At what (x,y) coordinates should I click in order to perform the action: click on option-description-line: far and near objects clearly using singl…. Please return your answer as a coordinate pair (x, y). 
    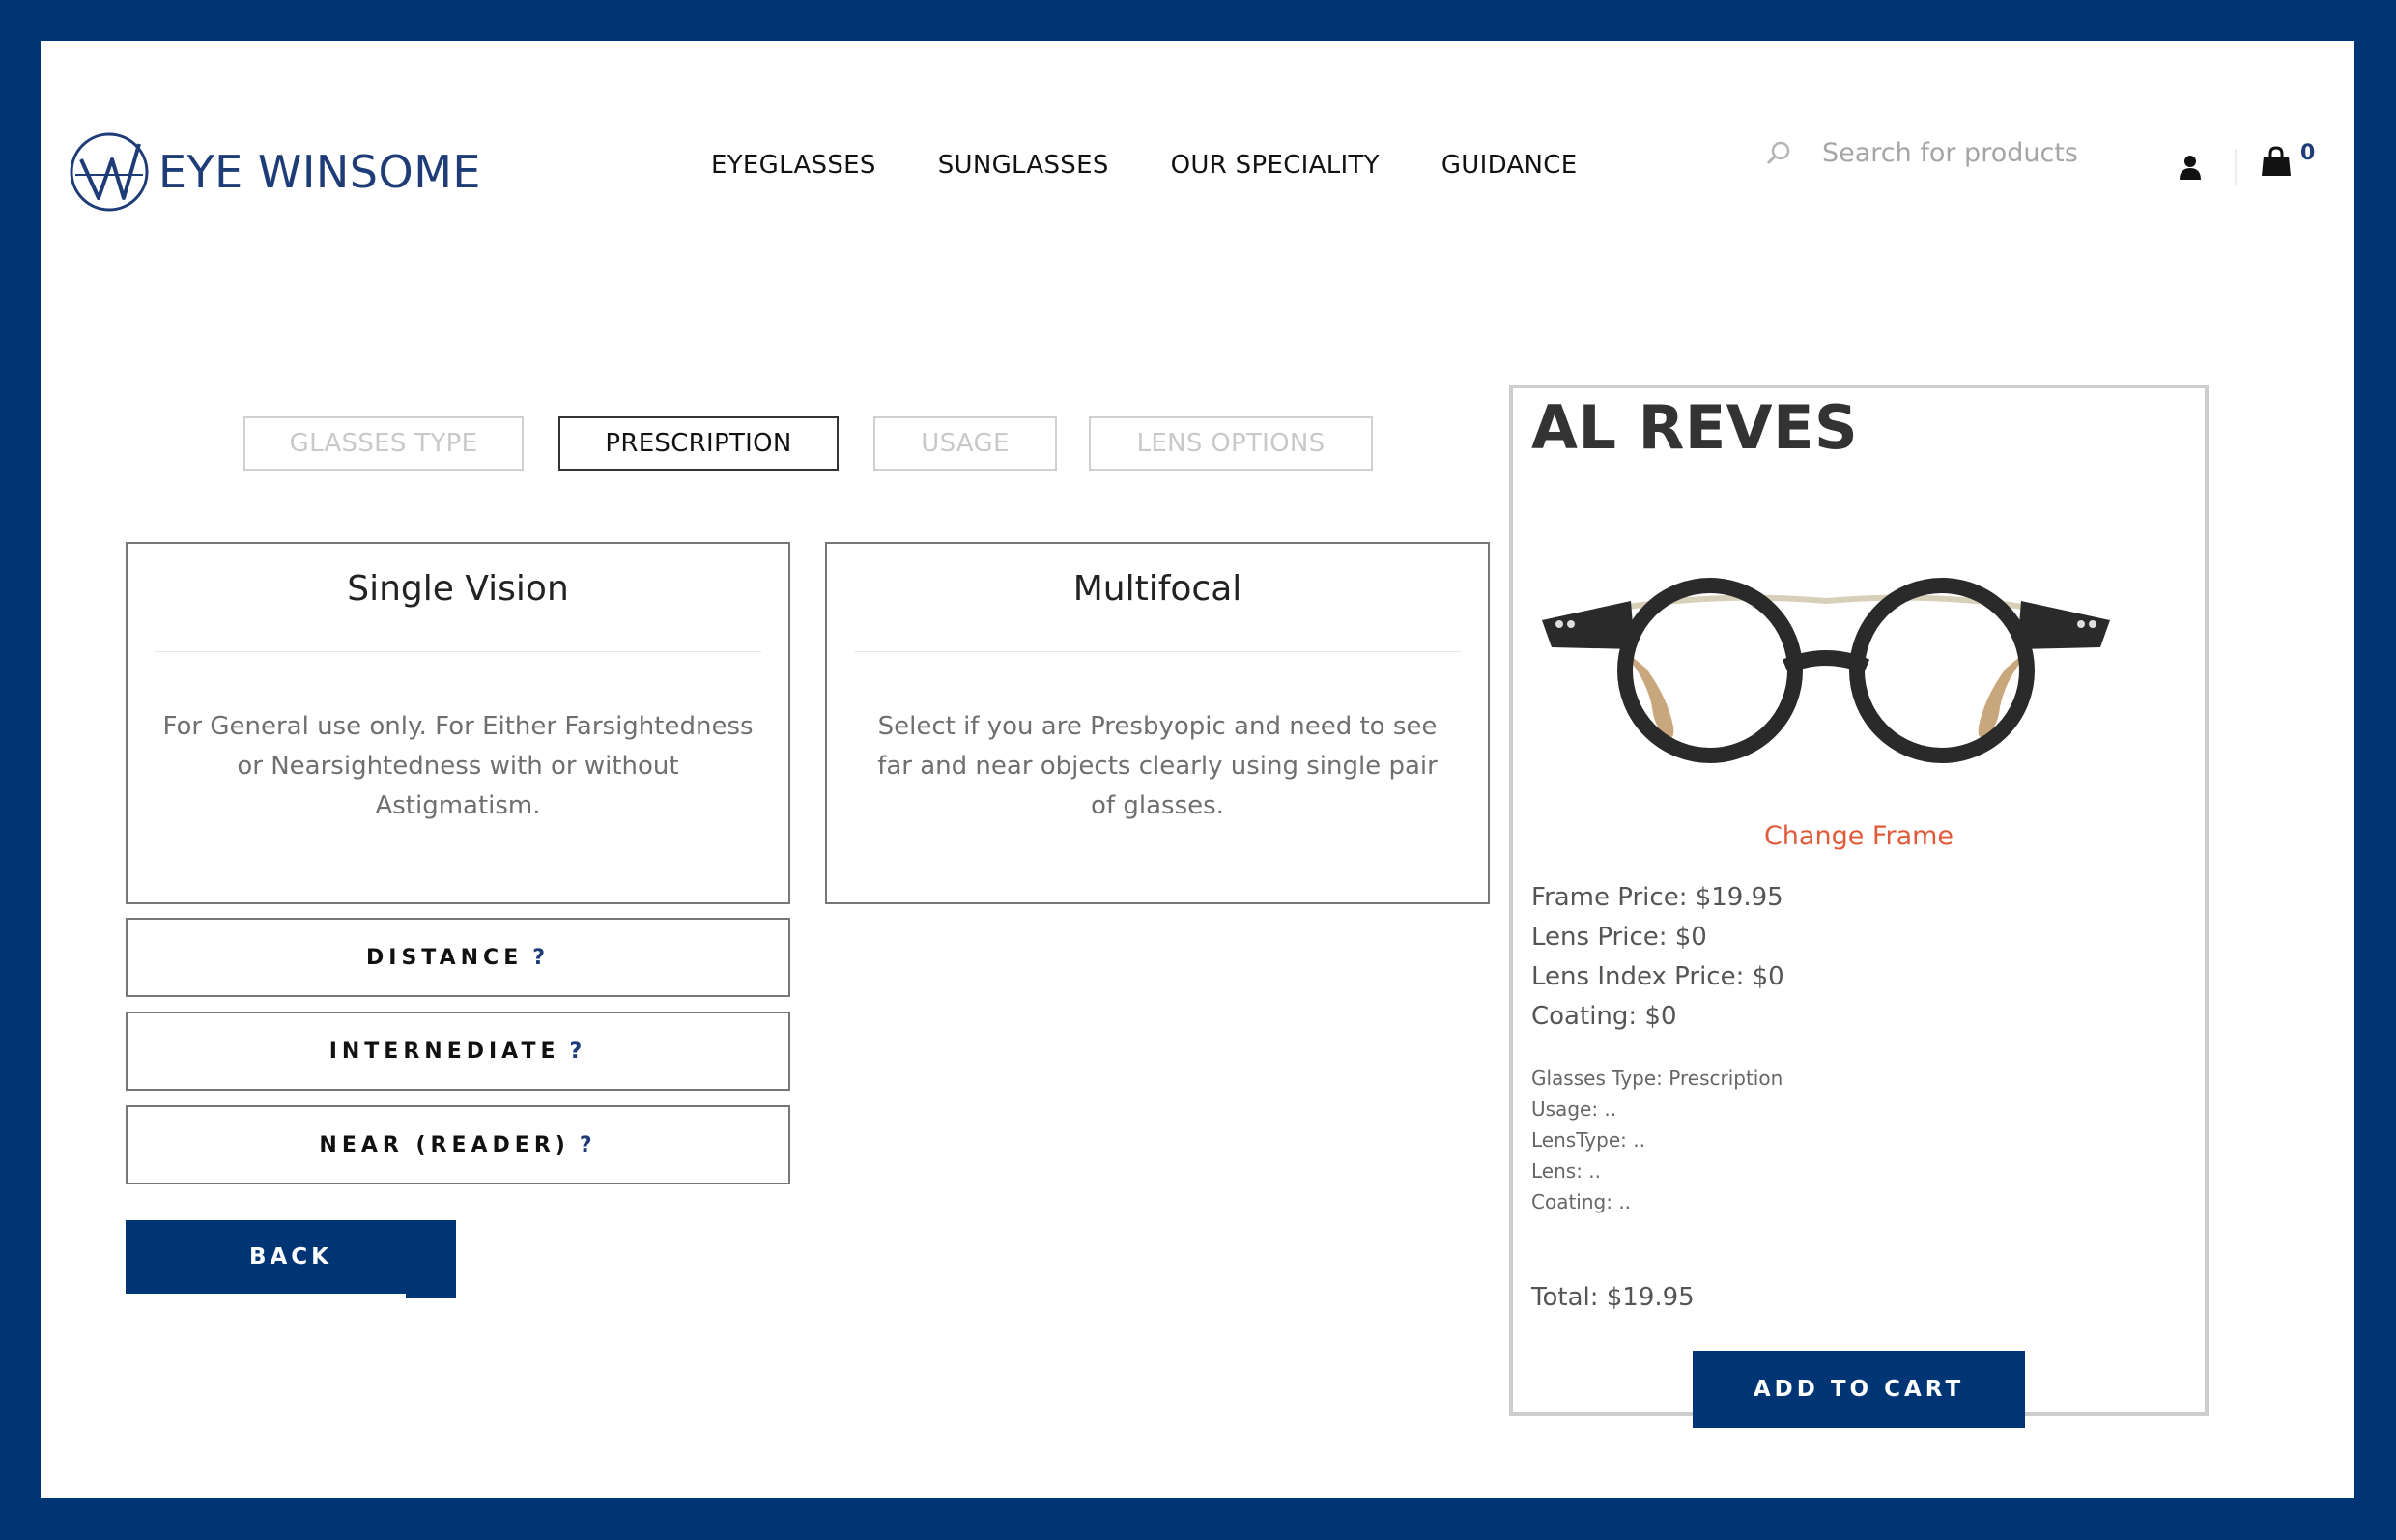
    Looking at the image, I should click on (1158, 766).